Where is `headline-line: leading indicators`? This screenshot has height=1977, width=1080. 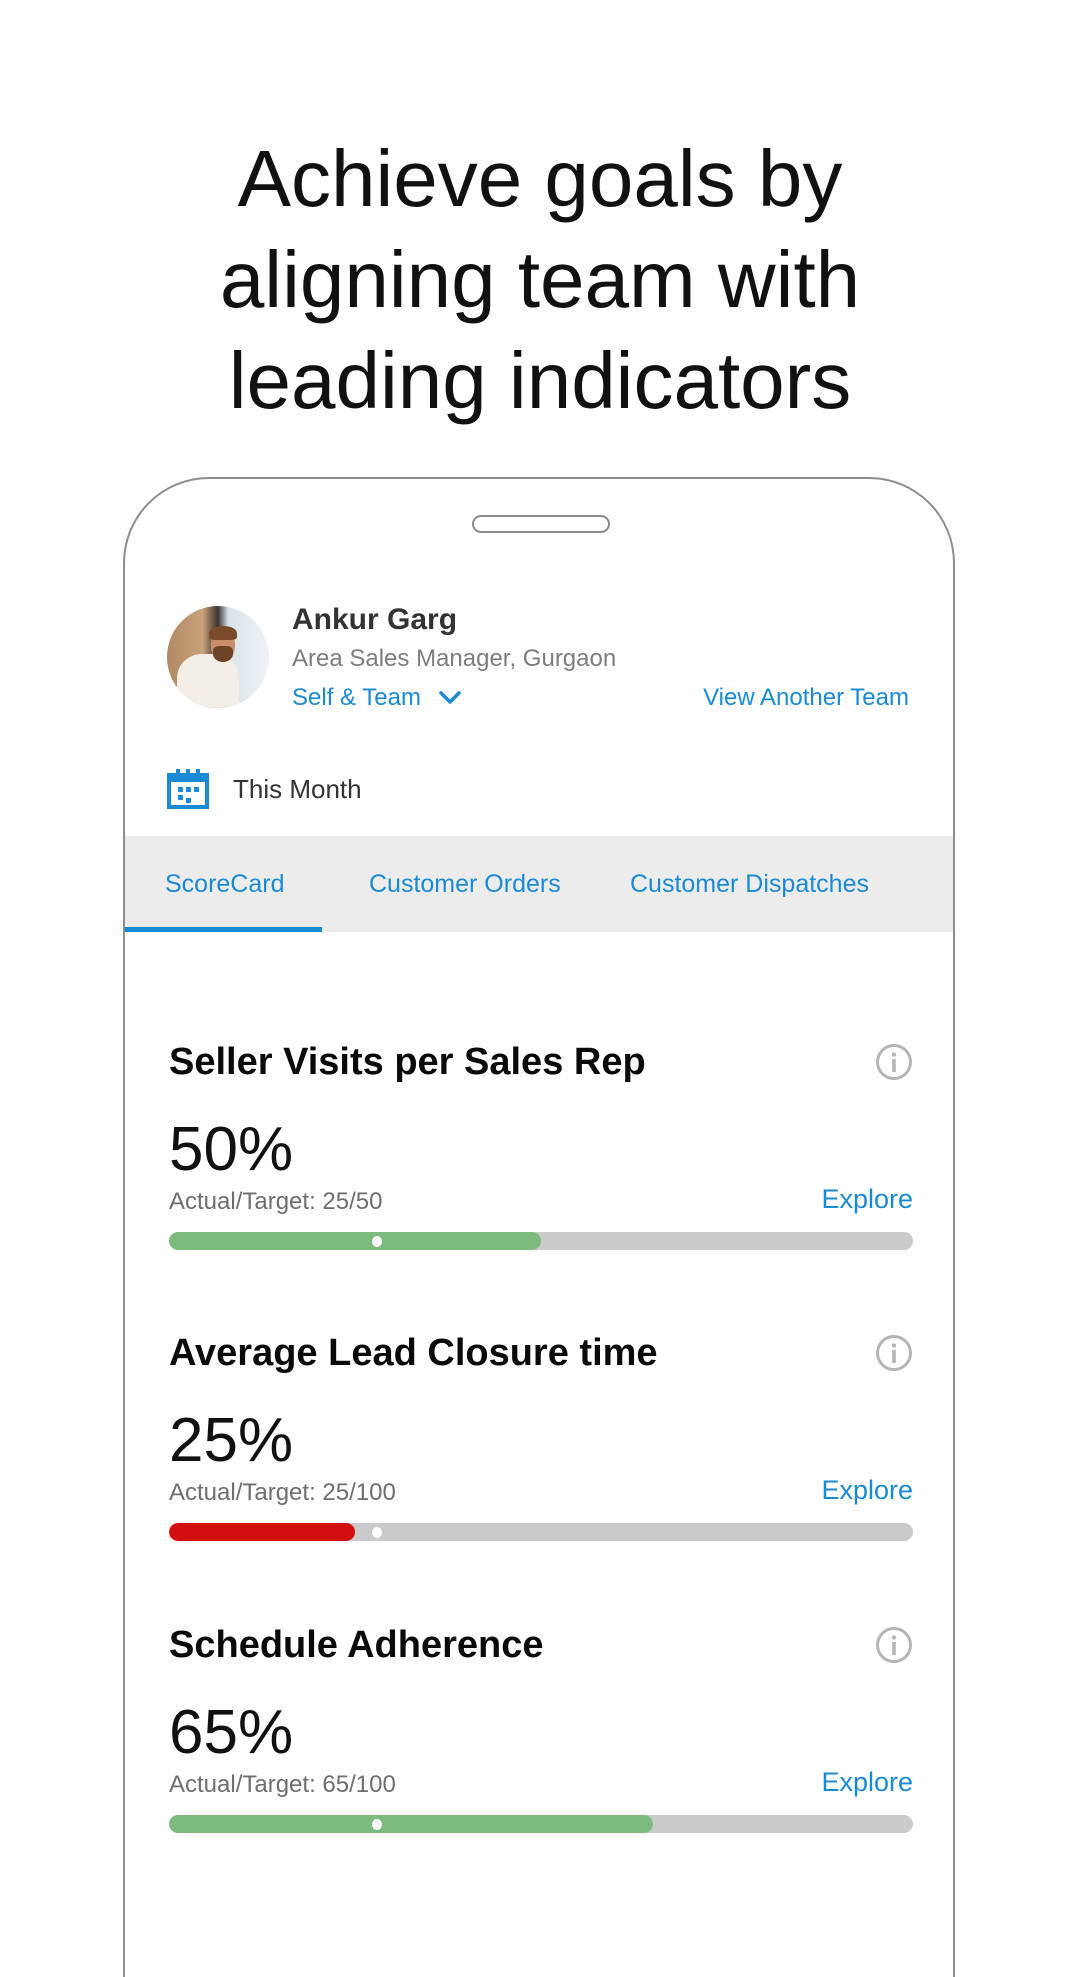 headline-line: leading indicators is located at coordinates (540, 380).